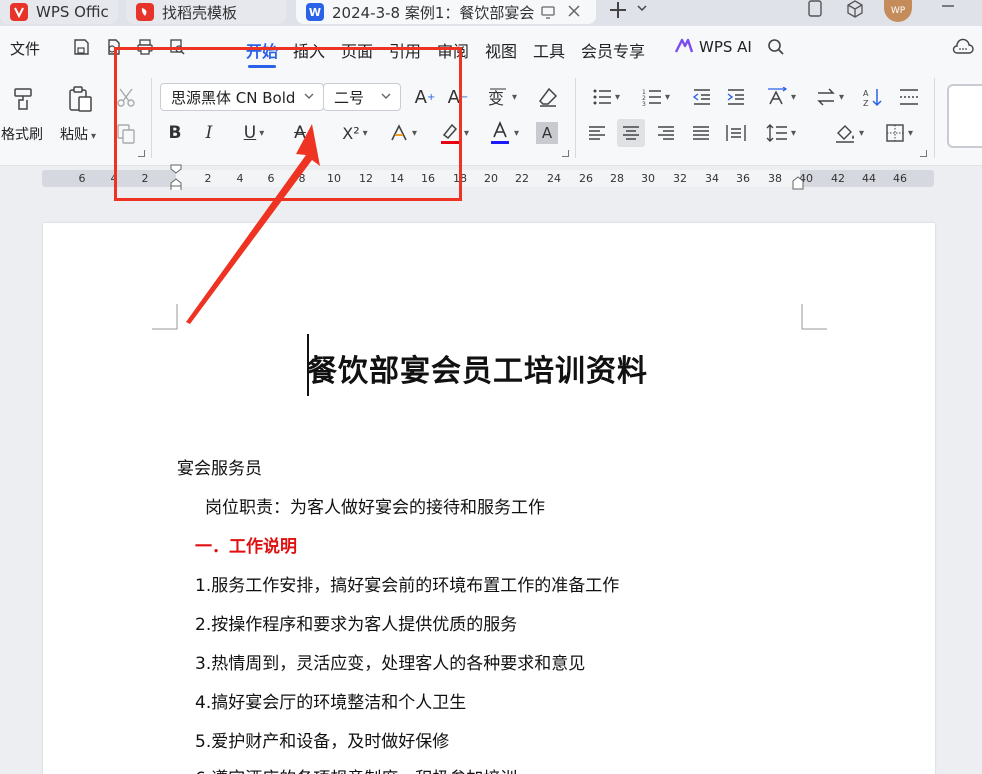  Describe the element at coordinates (736, 133) in the screenshot. I see `distributed-align-icon` at that location.